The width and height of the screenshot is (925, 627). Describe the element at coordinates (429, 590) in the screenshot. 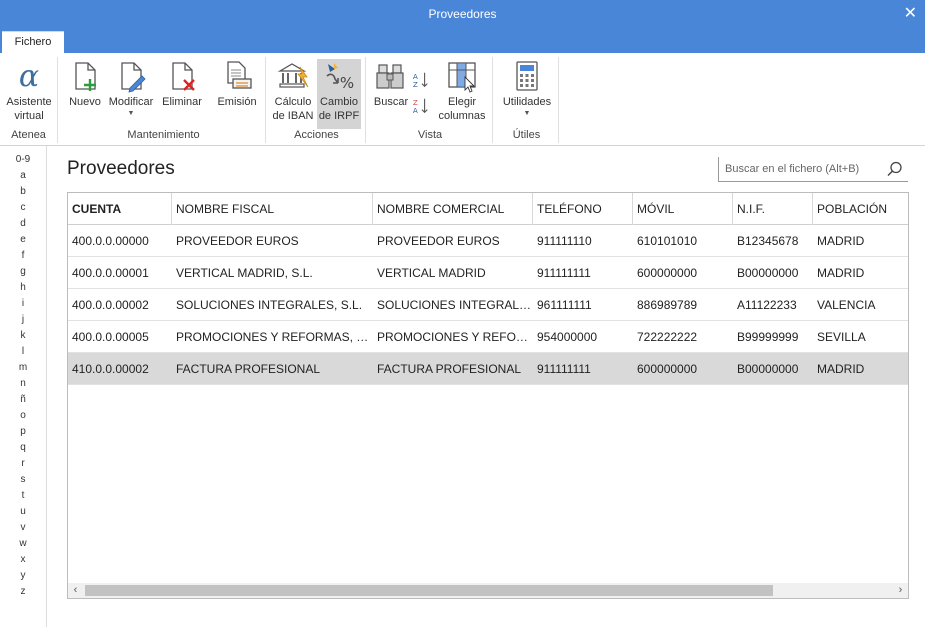

I see `scrollbar-thumb` at that location.